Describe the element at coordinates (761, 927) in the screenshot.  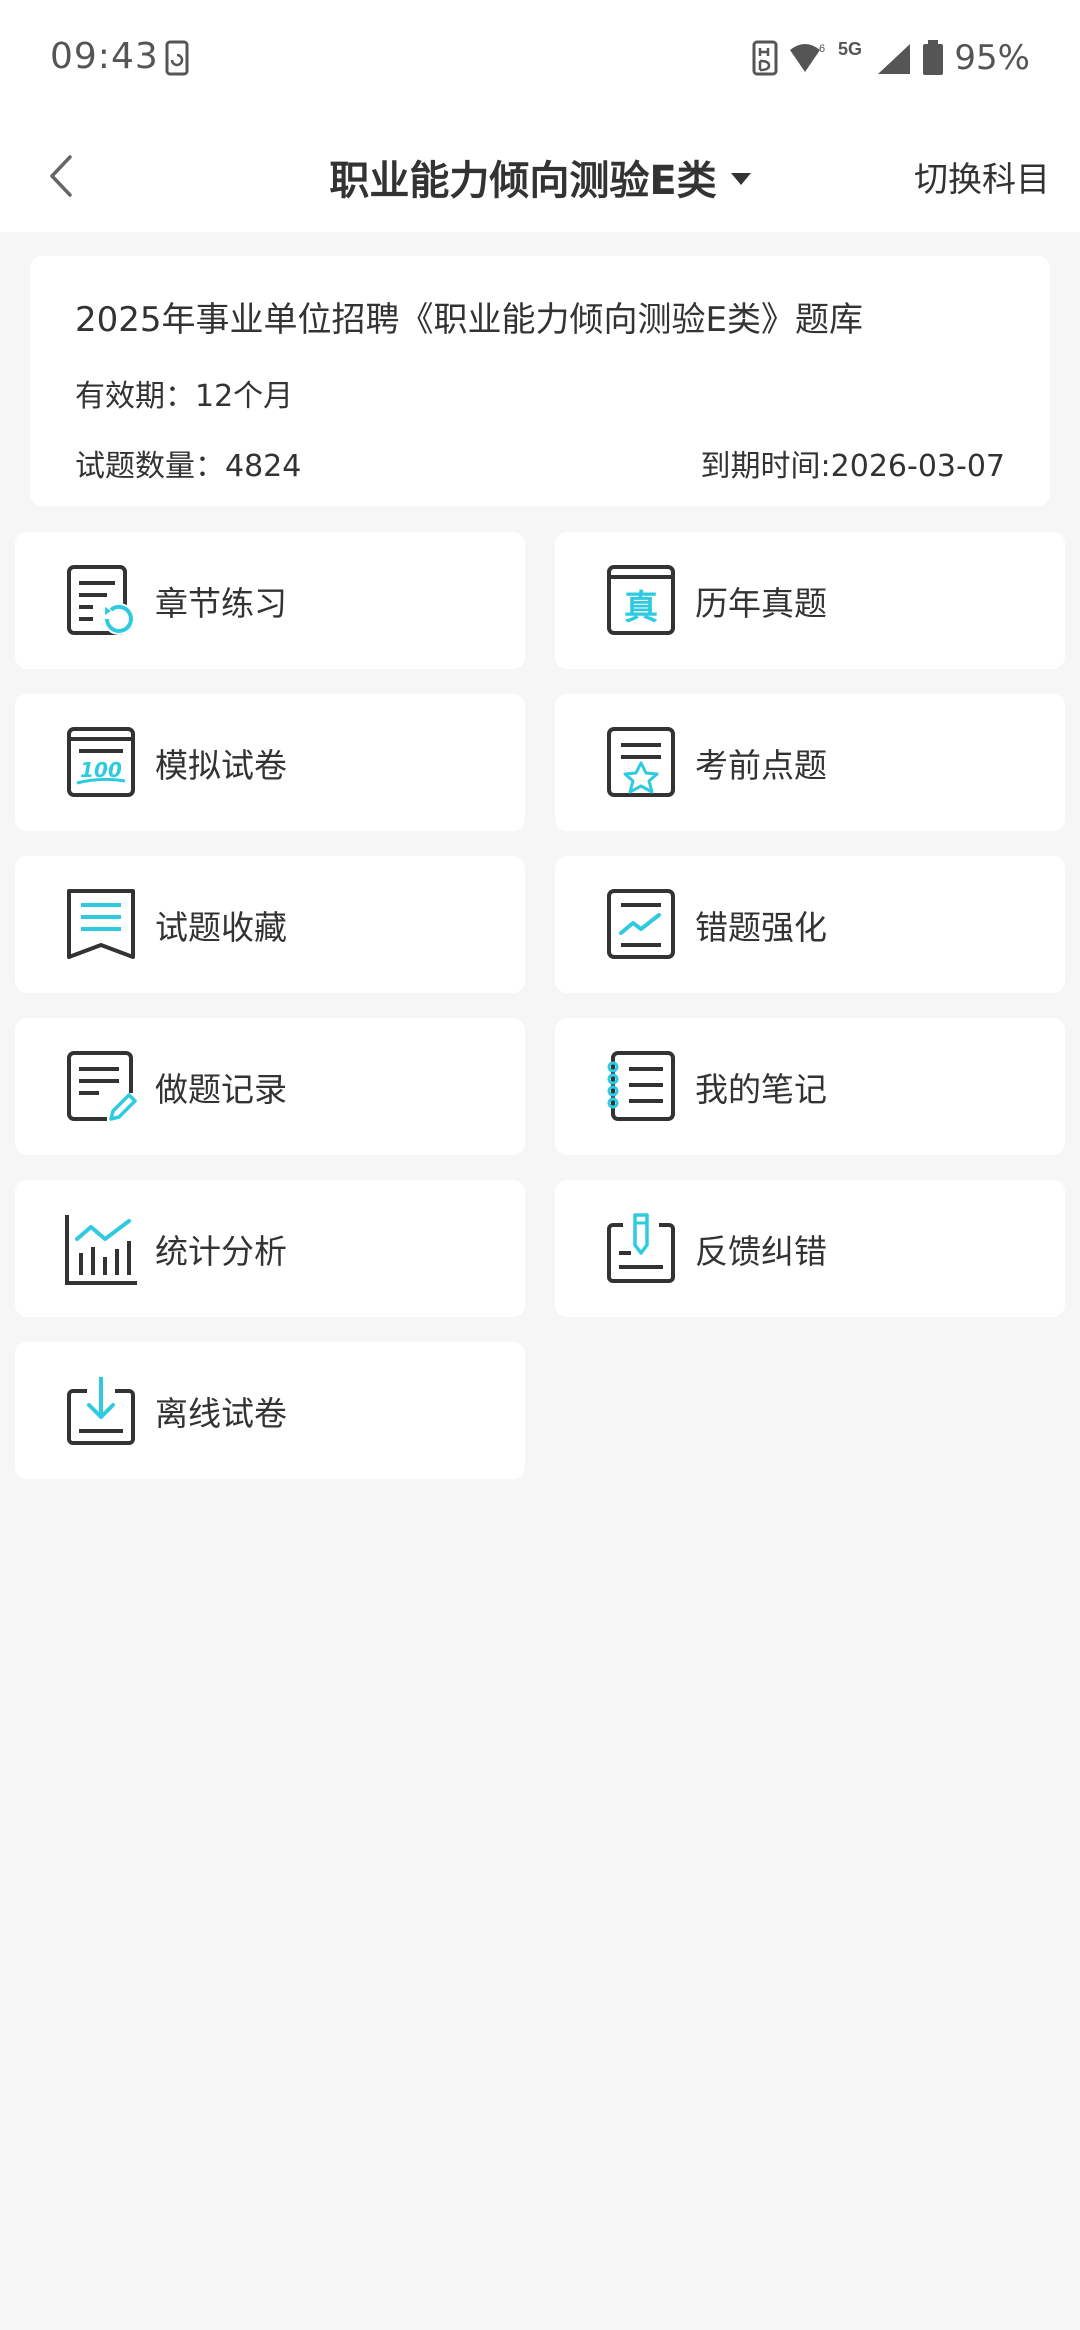
I see `menu-label: 错题强化` at that location.